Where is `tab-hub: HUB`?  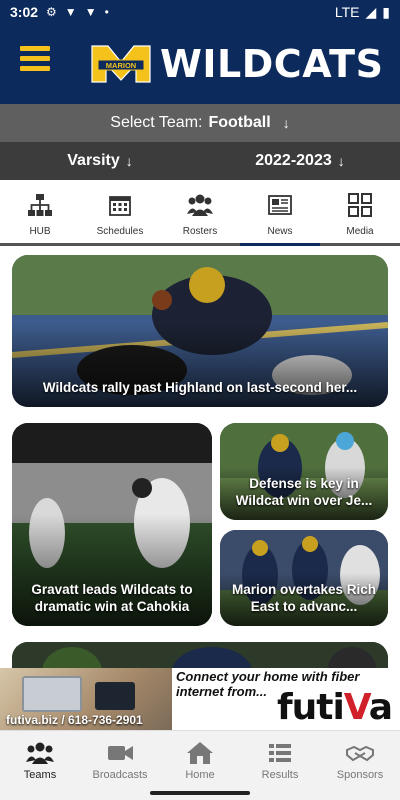
tab-hub: HUB is located at coordinates (40, 211).